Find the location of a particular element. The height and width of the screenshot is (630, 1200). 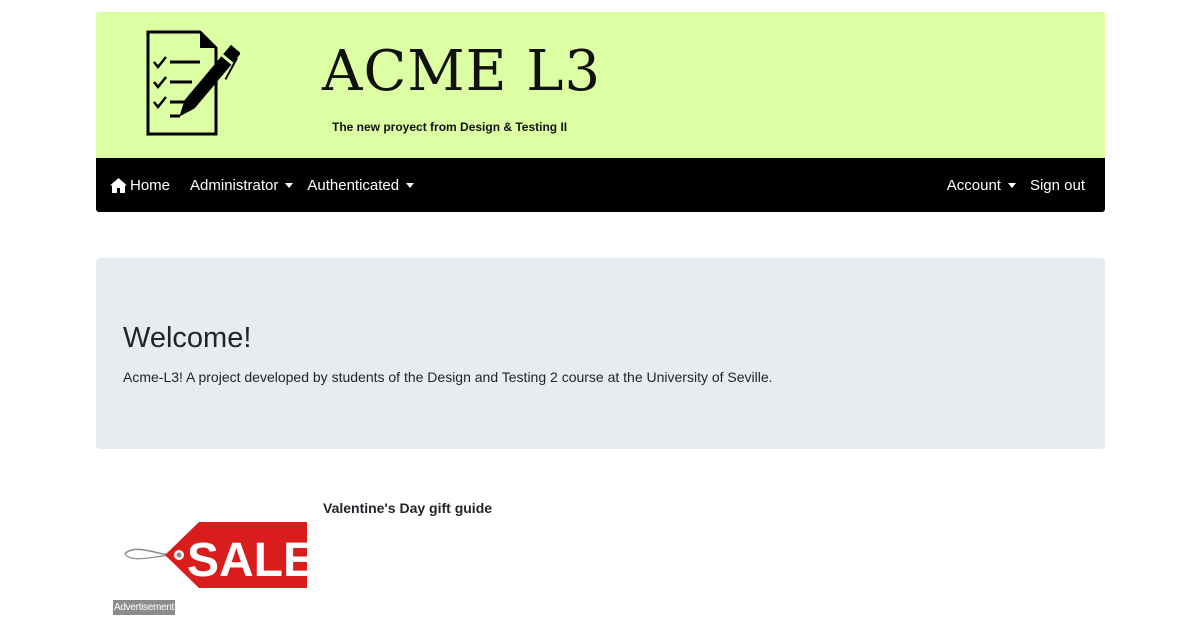

navbar-right: Account Sign out is located at coordinates (1009, 185).